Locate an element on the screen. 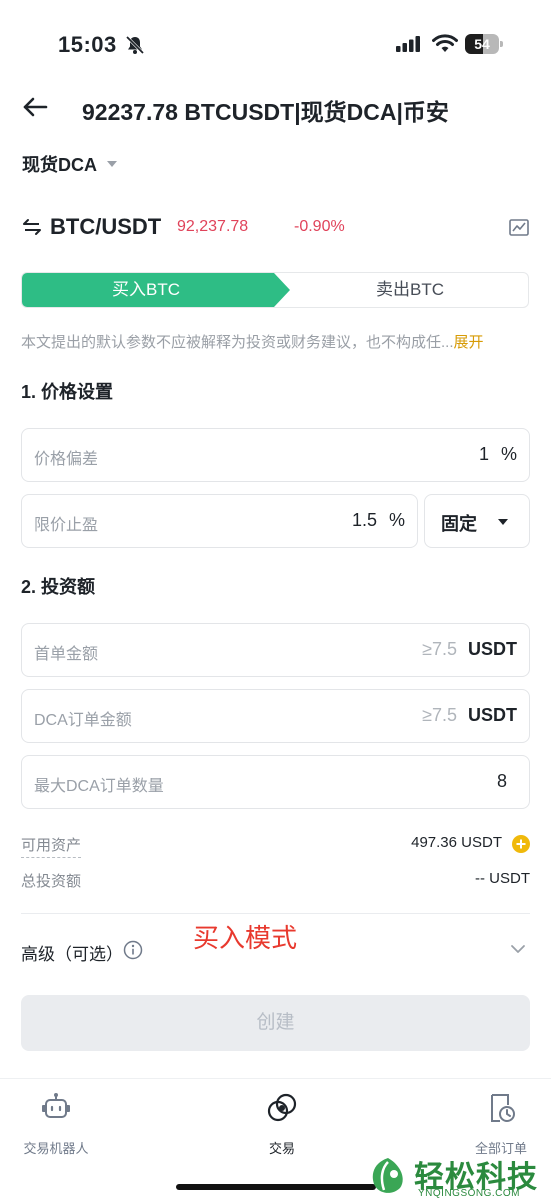 The width and height of the screenshot is (551, 1200). dca-order-label: DCA订单金额 is located at coordinates (83, 720).